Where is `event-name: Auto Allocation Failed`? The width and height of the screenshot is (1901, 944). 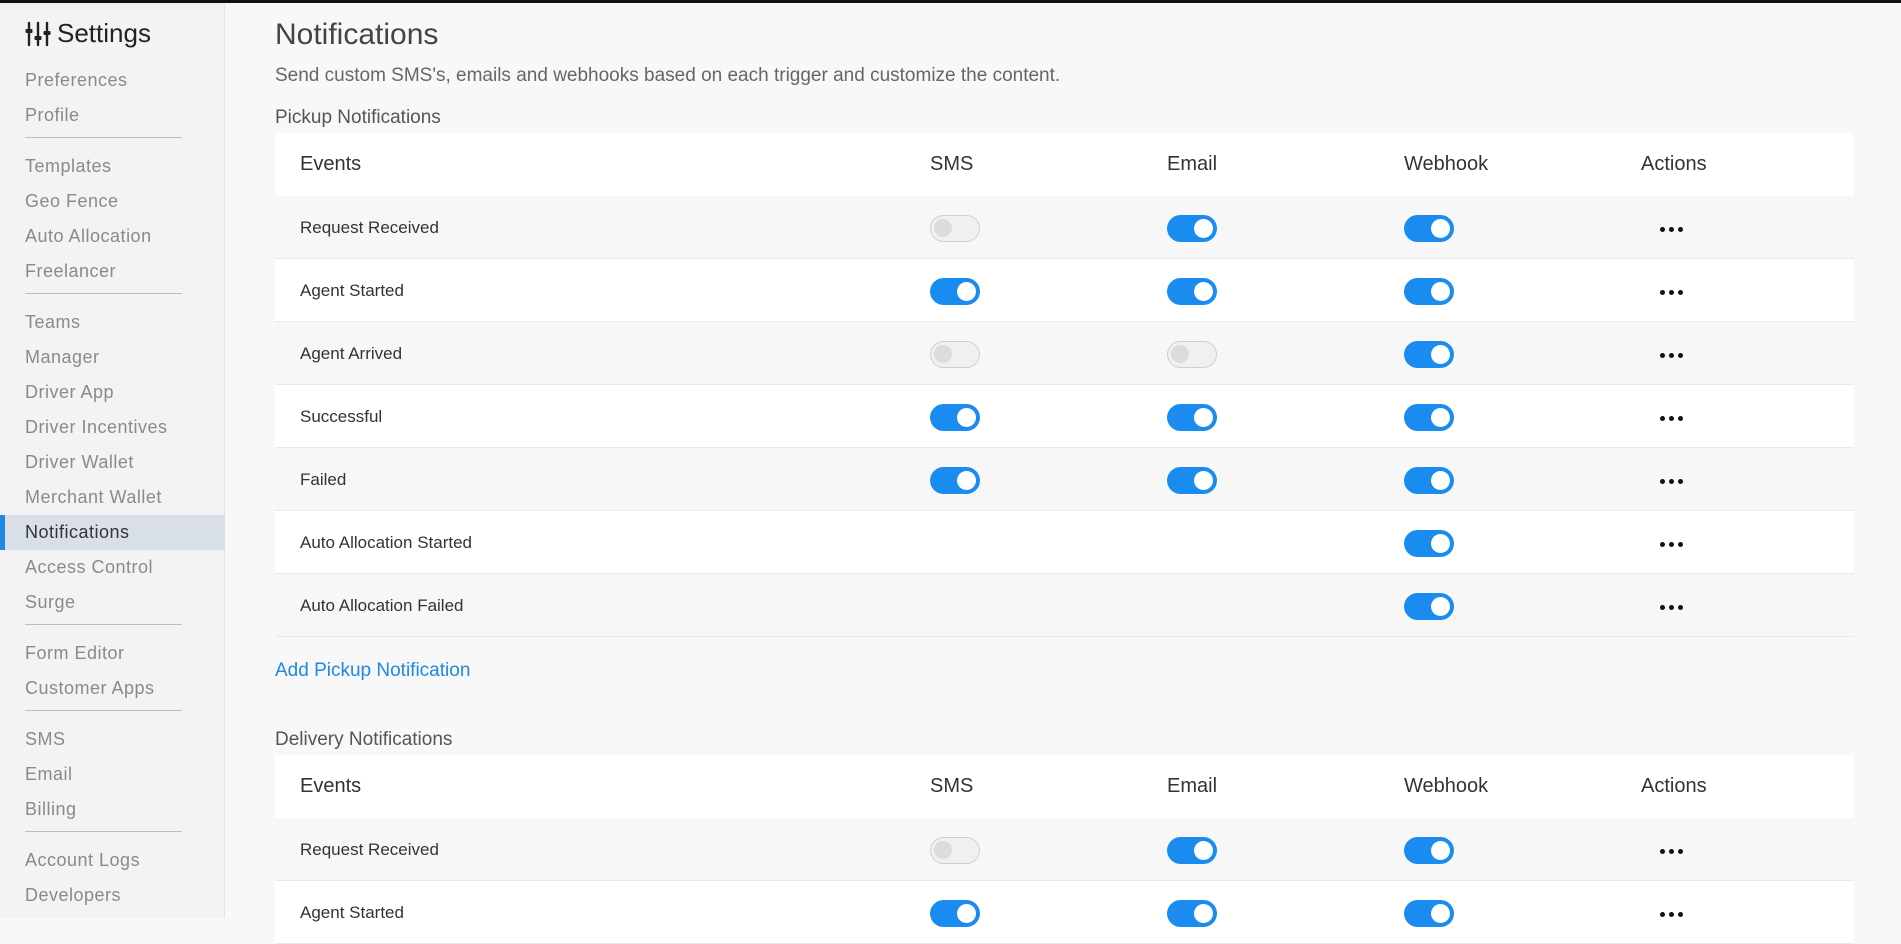 event-name: Auto Allocation Failed is located at coordinates (382, 605).